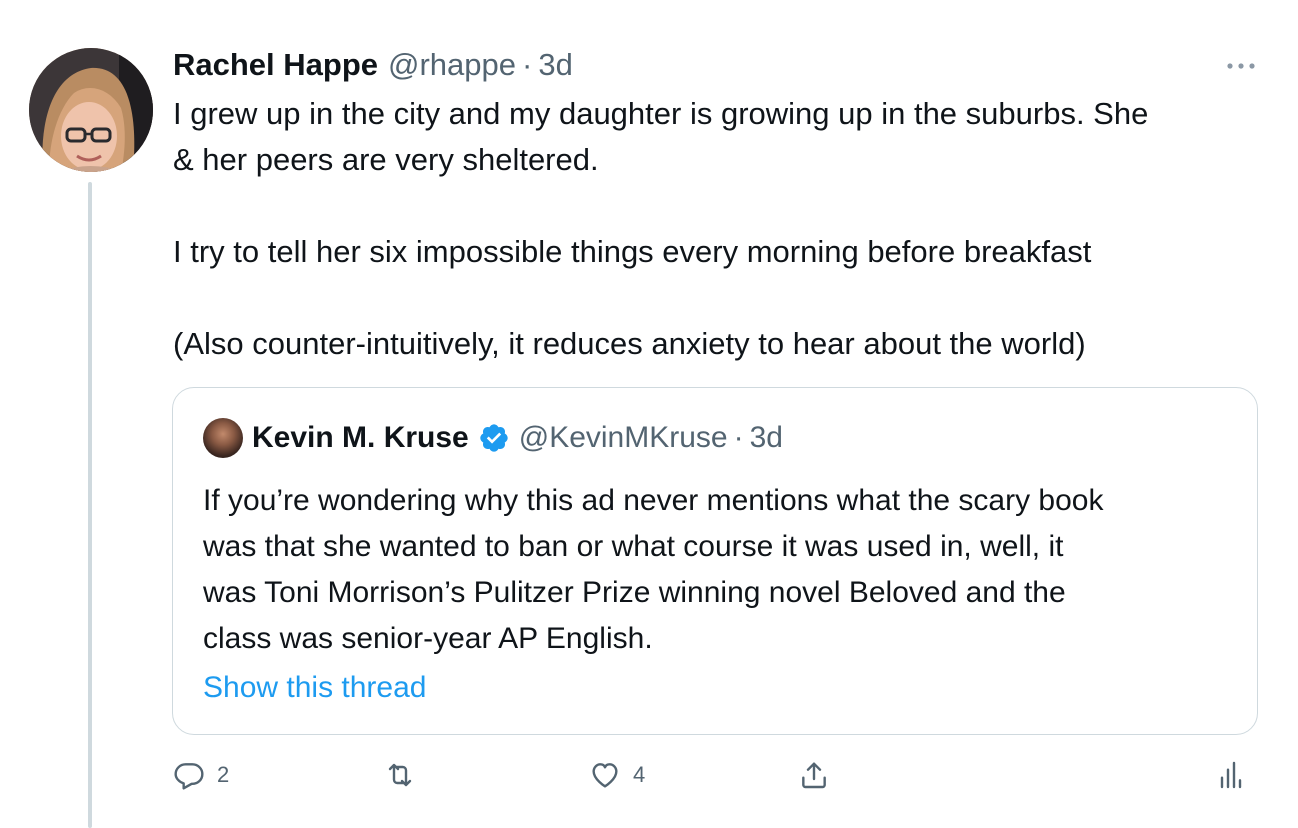 Image resolution: width=1298 pixels, height=828 pixels. What do you see at coordinates (494, 438) in the screenshot?
I see `verified-badge-icon` at bounding box center [494, 438].